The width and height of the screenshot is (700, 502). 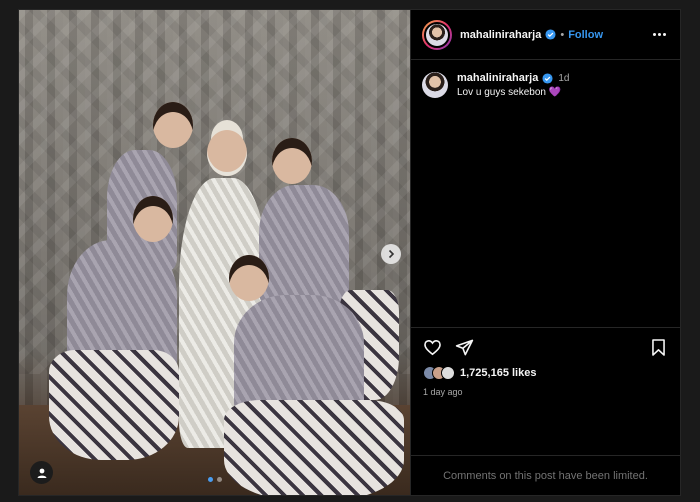 I want to click on comments-limited-notice: Comments on this post have been limited., so click(x=545, y=475).